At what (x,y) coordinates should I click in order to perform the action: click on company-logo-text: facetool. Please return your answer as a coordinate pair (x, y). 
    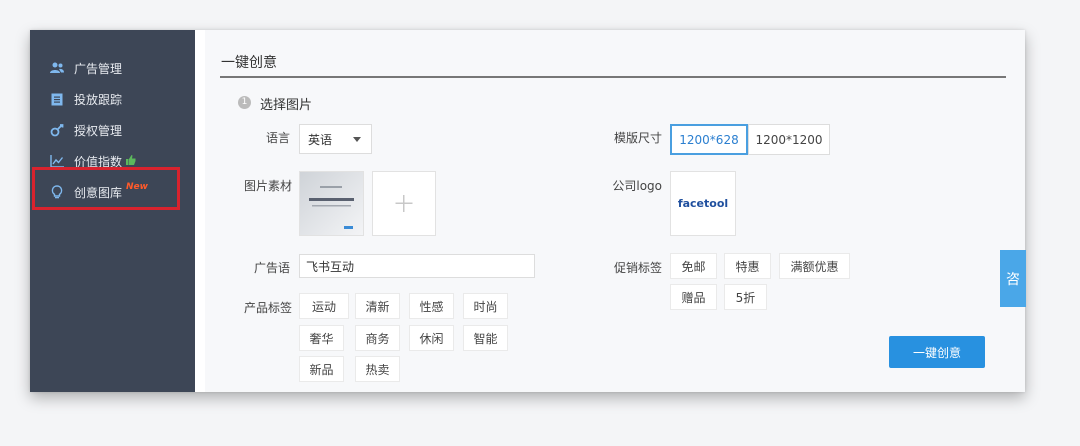
    Looking at the image, I should click on (703, 203).